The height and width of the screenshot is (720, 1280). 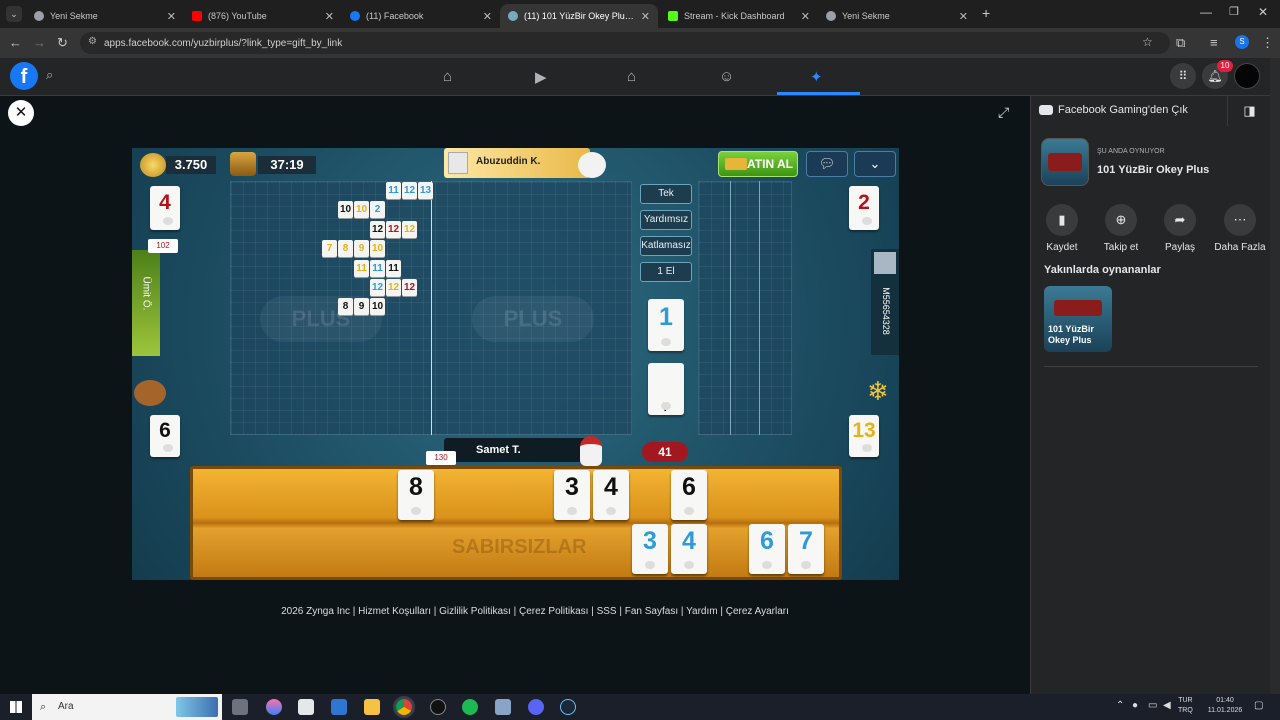 I want to click on taskbar-search-input: ⌕ Ara, so click(x=127, y=707).